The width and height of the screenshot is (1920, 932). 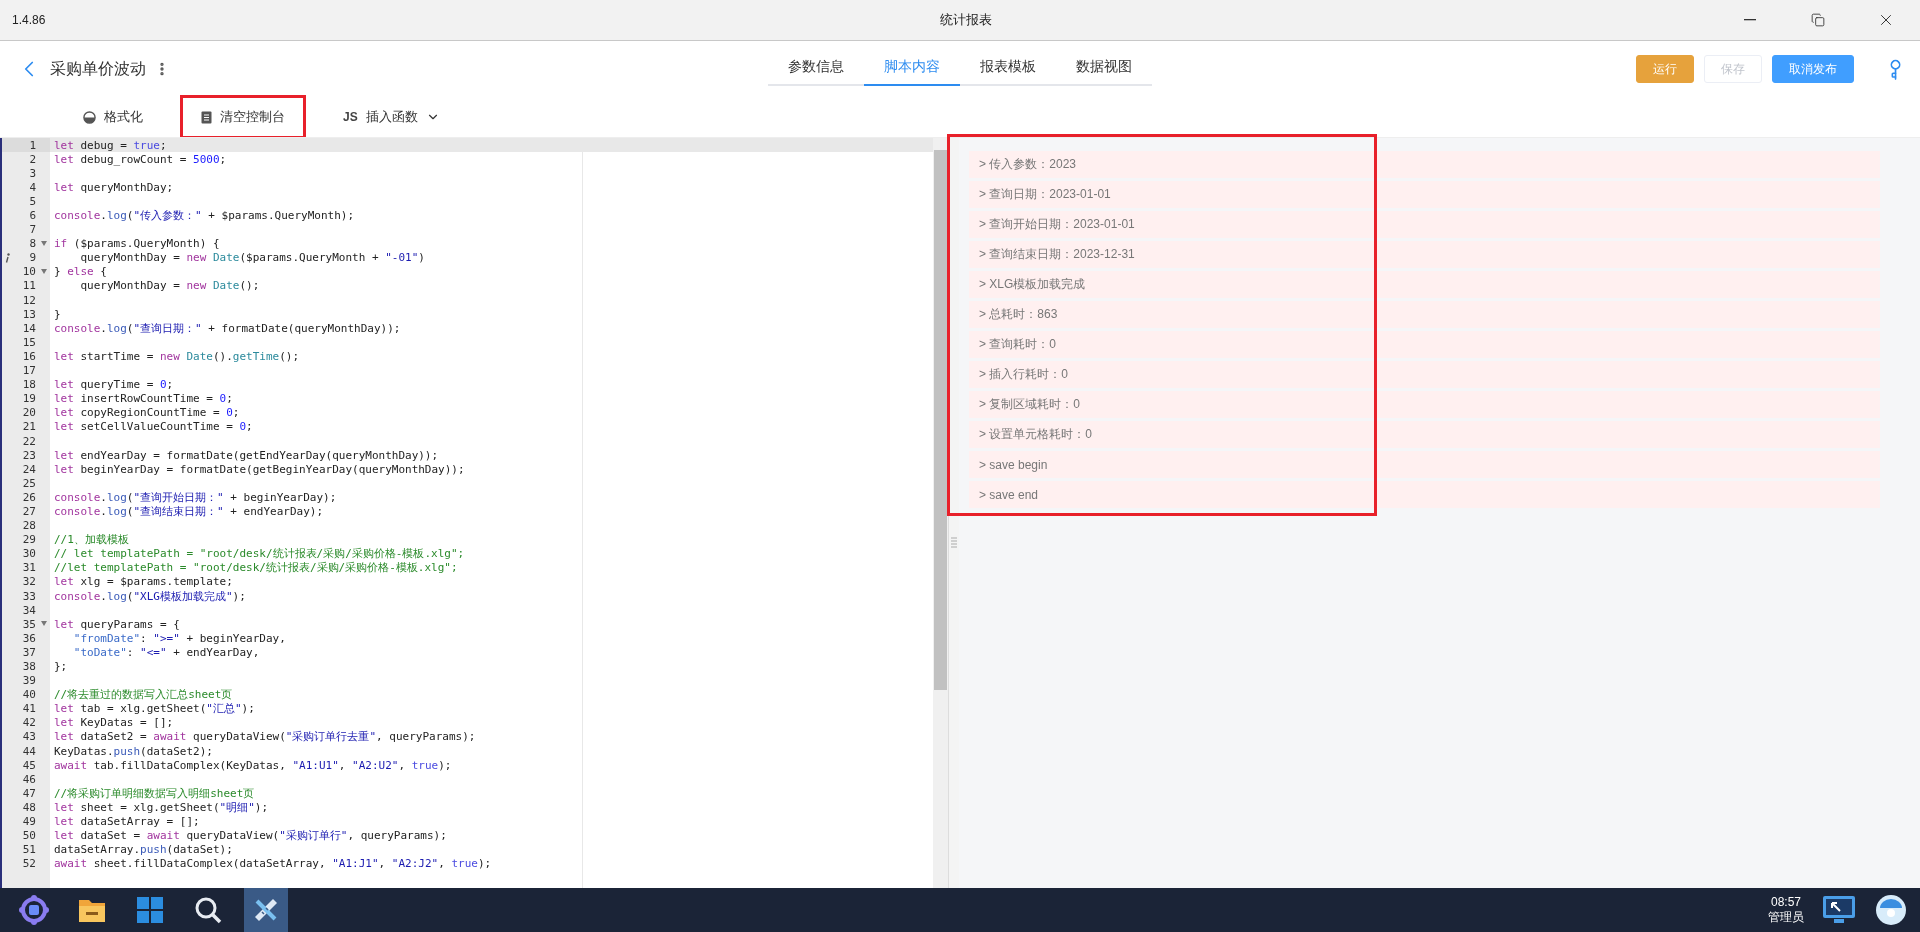 I want to click on minimize-icon, so click(x=1750, y=20).